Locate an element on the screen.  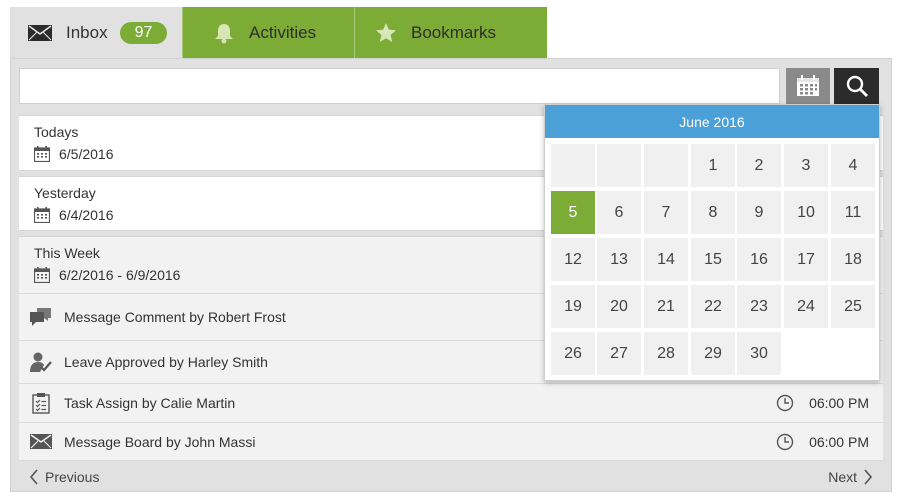
search-icon is located at coordinates (857, 86).